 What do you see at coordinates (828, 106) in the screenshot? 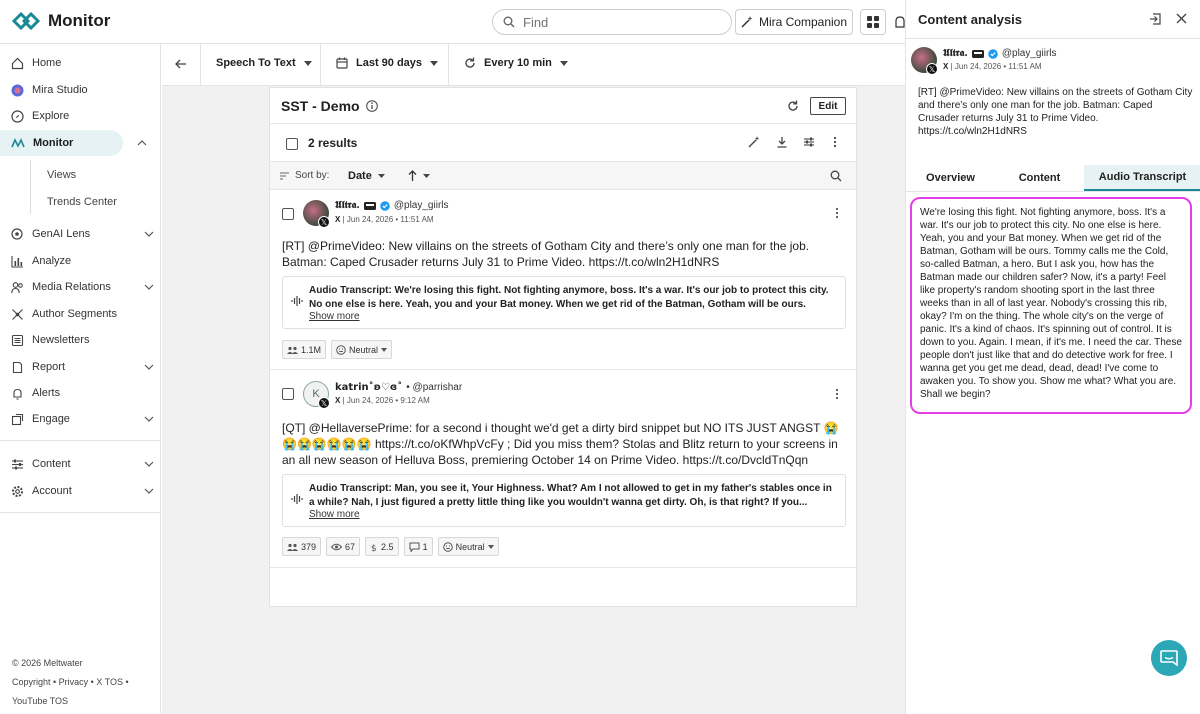
I see `edit-button: Edit` at bounding box center [828, 106].